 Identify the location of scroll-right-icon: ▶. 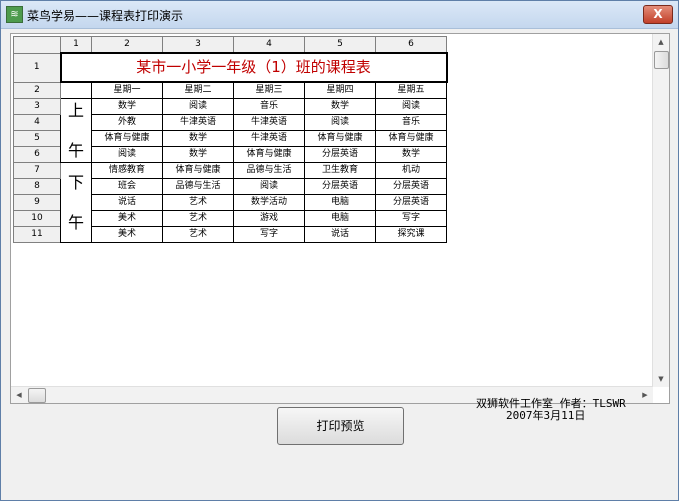
(645, 395).